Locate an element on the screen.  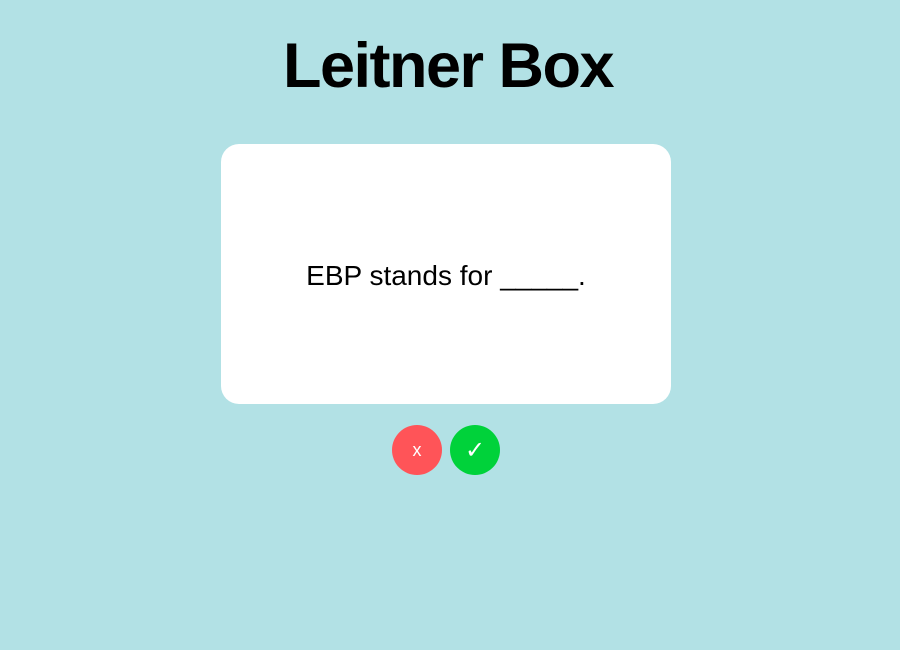
correct-answer-button: ✓ is located at coordinates (475, 450).